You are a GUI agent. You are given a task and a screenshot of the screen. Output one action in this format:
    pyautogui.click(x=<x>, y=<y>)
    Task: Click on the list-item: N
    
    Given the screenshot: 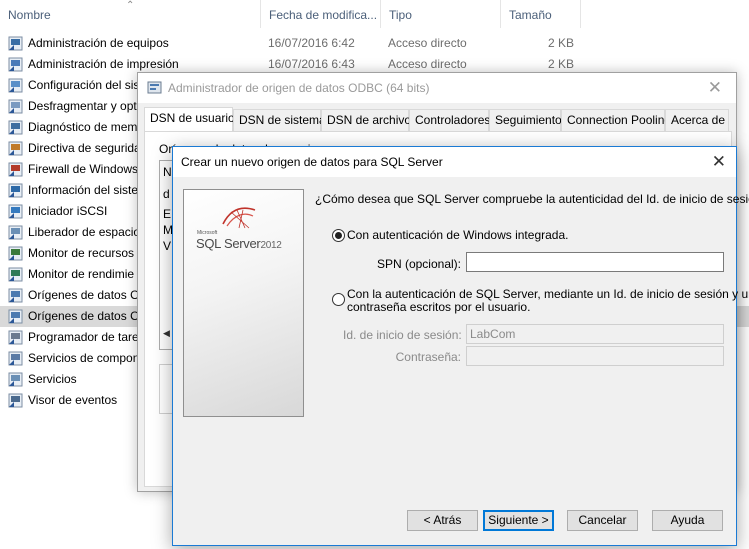 What is the action you would take?
    pyautogui.click(x=167, y=172)
    